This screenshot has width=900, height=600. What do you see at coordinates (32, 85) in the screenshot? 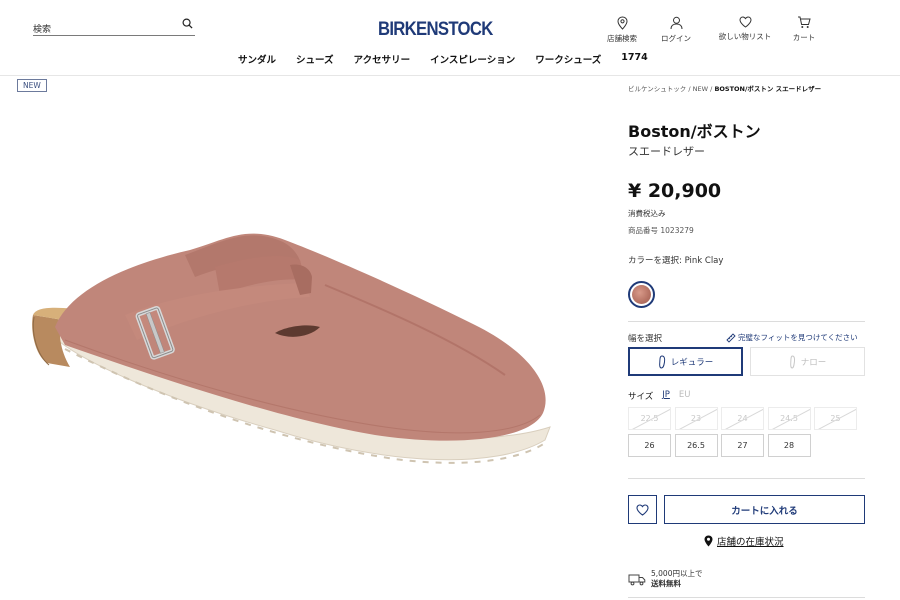
I see `new-badge: NEW` at bounding box center [32, 85].